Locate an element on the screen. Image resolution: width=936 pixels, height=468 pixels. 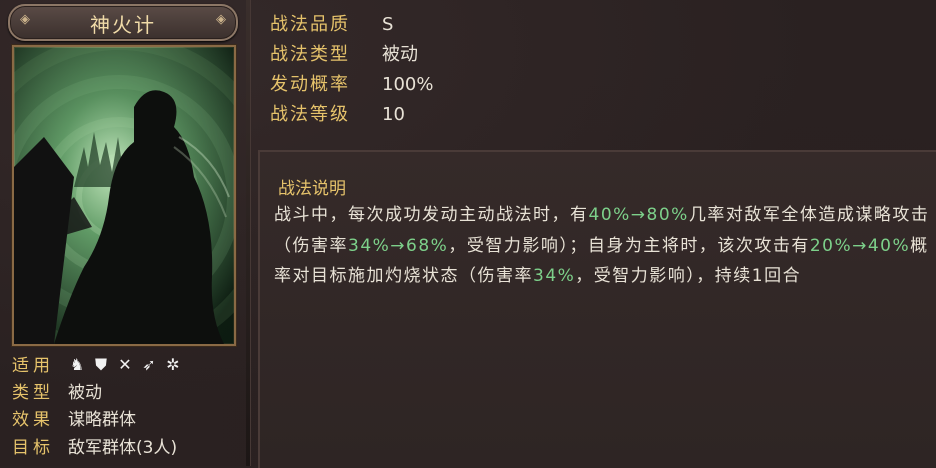
attr-type-label: 类型 is located at coordinates (33, 393).